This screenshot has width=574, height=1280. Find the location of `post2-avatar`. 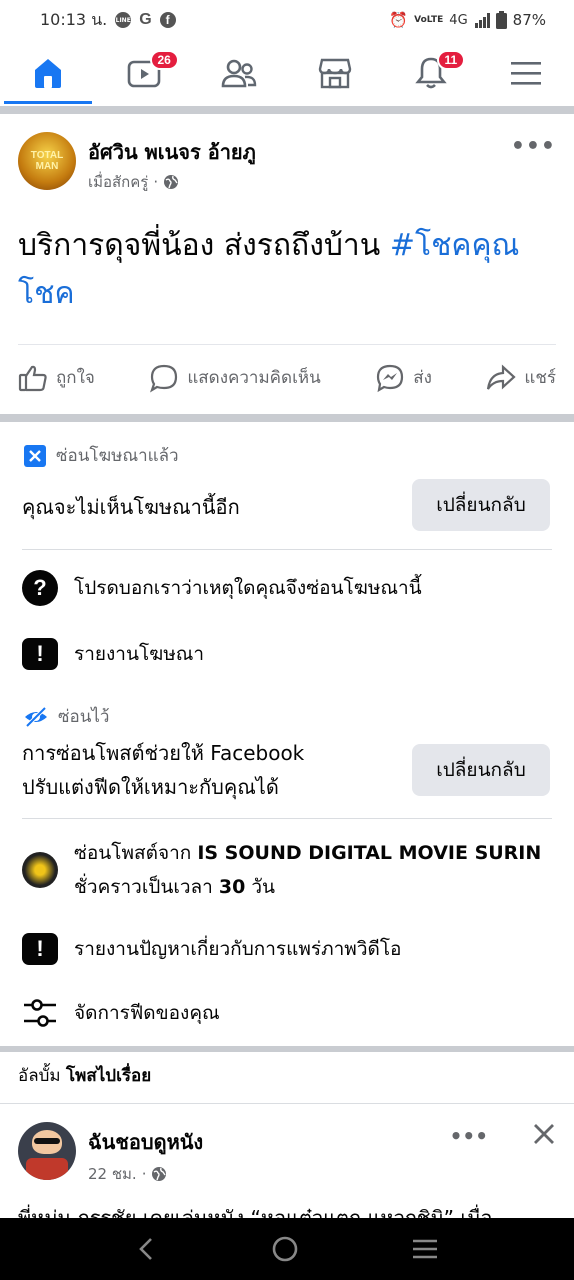

post2-avatar is located at coordinates (47, 1151).